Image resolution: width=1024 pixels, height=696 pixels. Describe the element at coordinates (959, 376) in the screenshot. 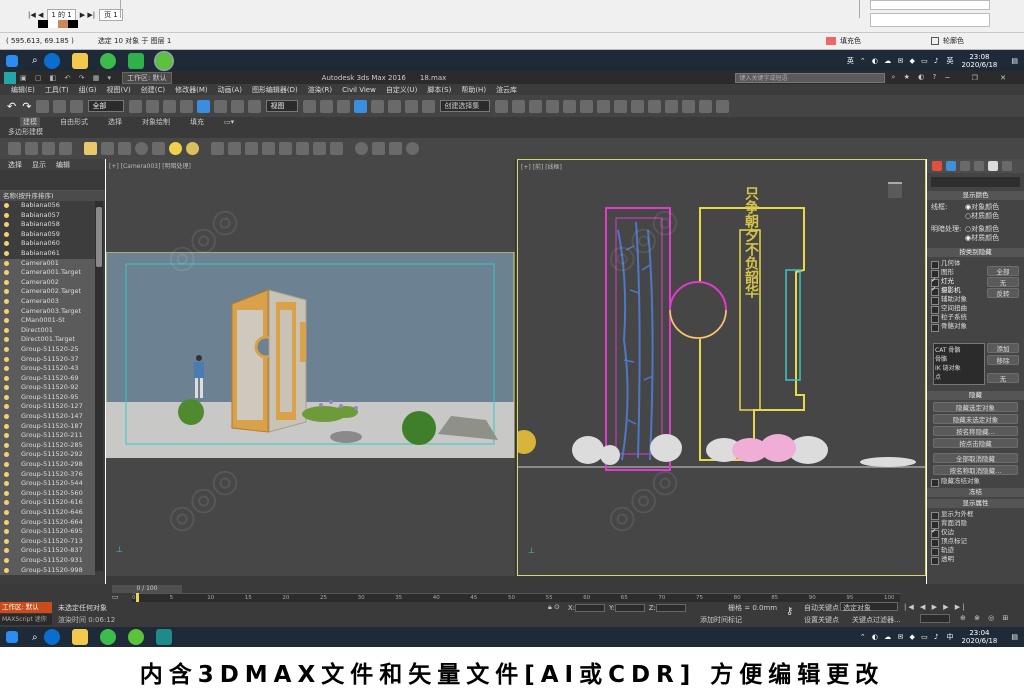

I see `filter-item-4: 点` at that location.